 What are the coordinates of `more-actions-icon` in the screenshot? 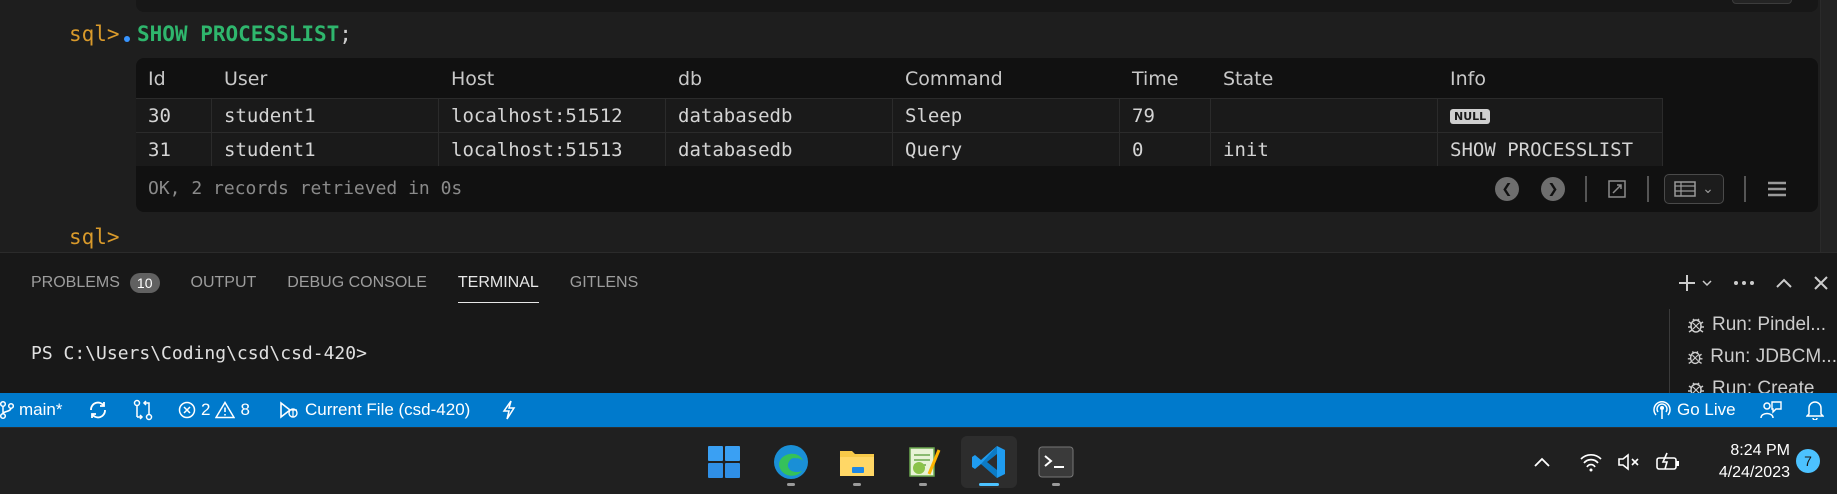 It's located at (1744, 283).